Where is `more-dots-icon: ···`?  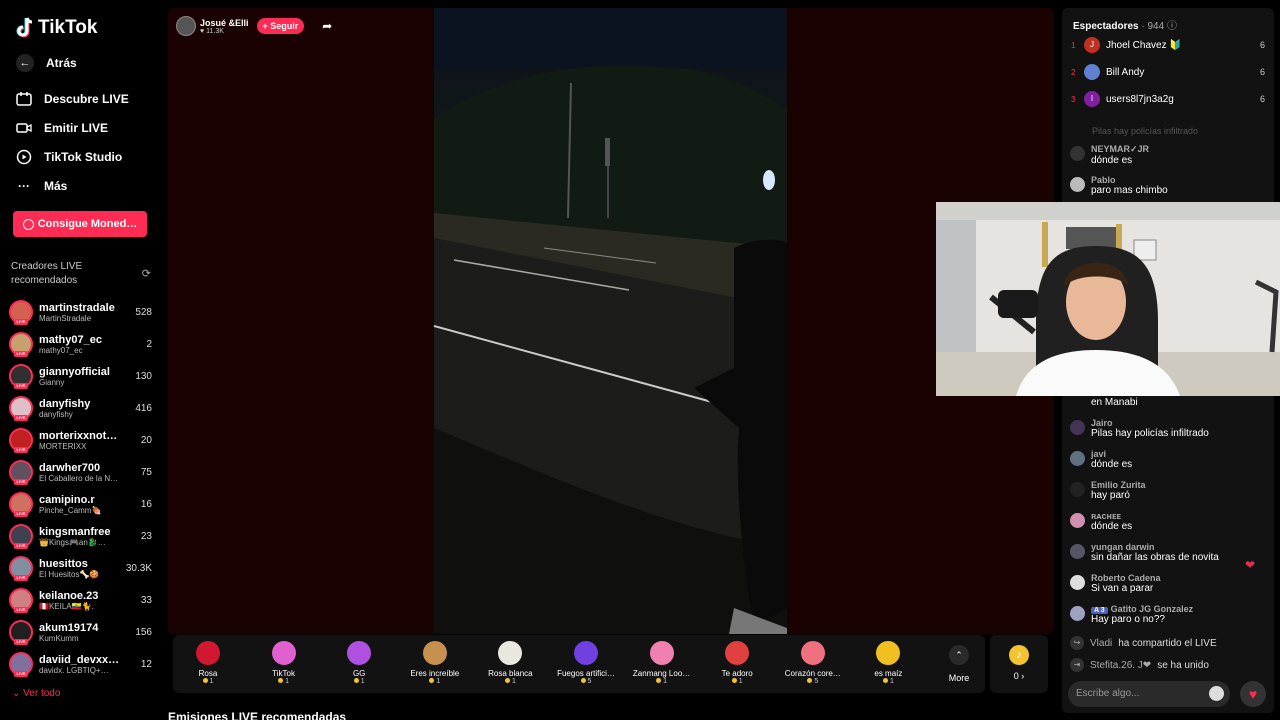
more-dots-icon: ··· is located at coordinates (24, 186).